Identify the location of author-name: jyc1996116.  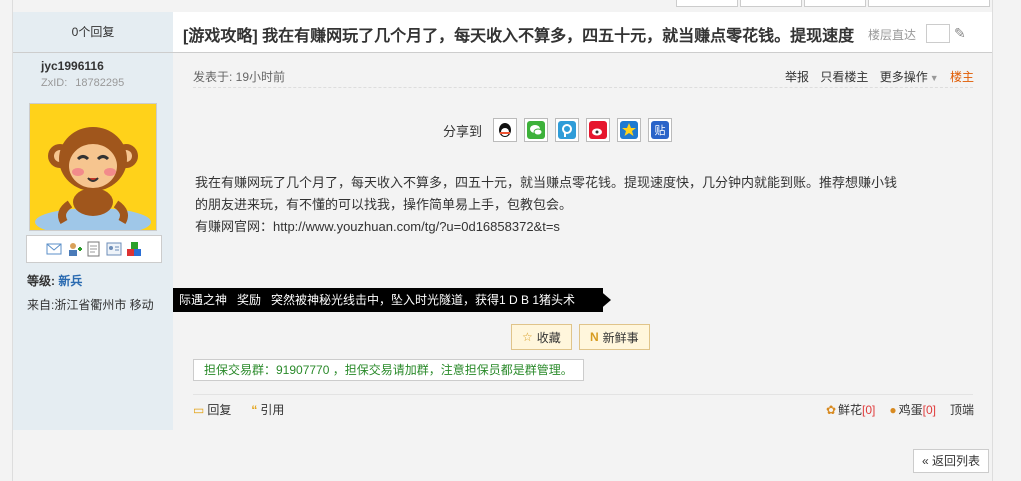
(72, 66).